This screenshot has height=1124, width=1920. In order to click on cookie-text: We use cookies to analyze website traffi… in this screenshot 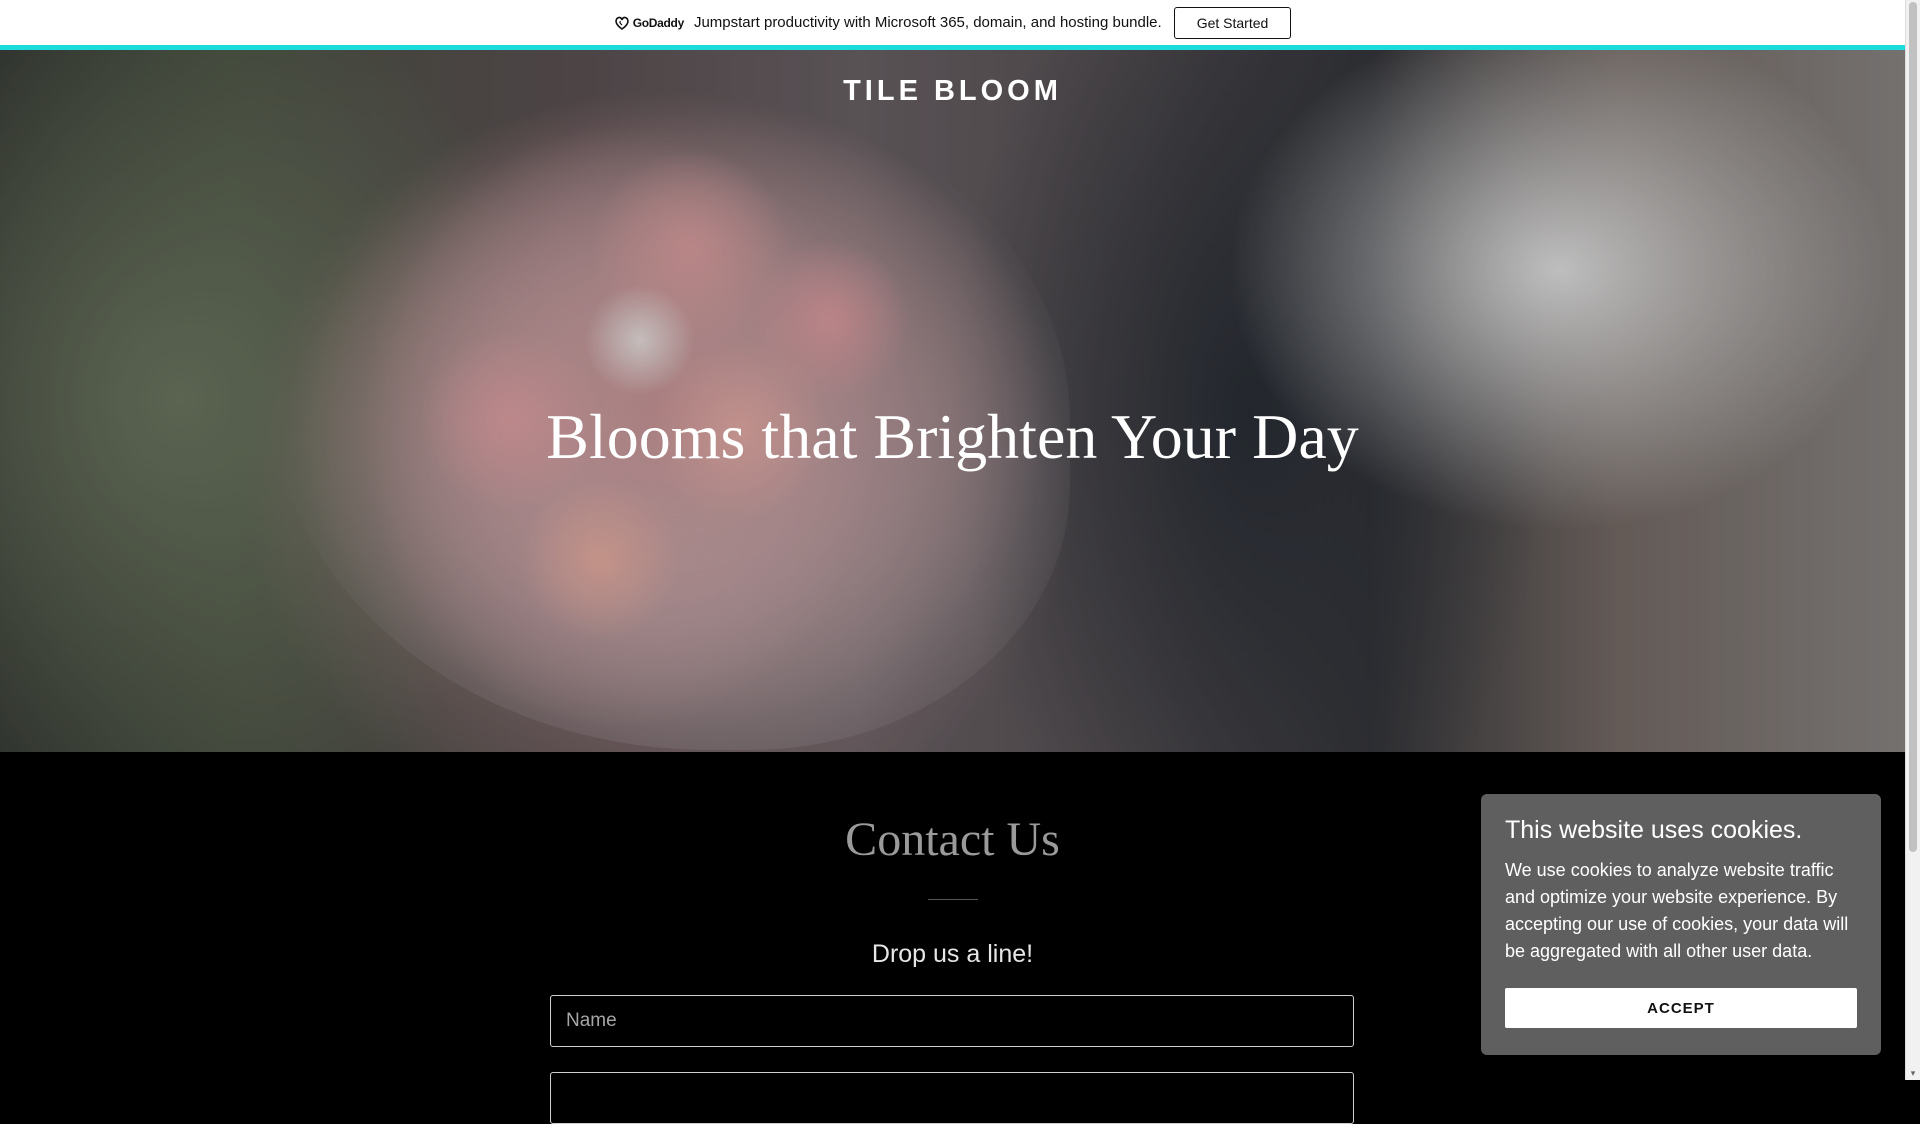, I will do `click(1677, 910)`.